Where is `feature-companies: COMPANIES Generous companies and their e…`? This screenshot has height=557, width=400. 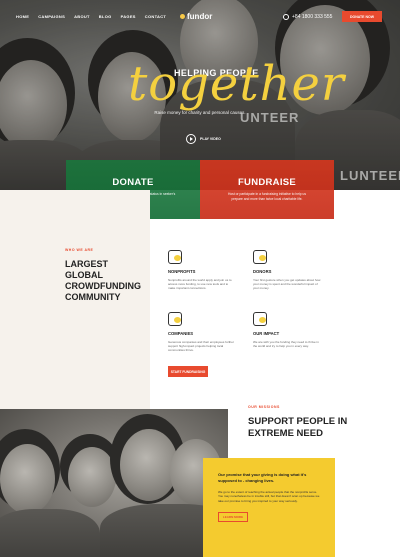 feature-companies: COMPANIES Generous companies and their e… is located at coordinates (208, 332).